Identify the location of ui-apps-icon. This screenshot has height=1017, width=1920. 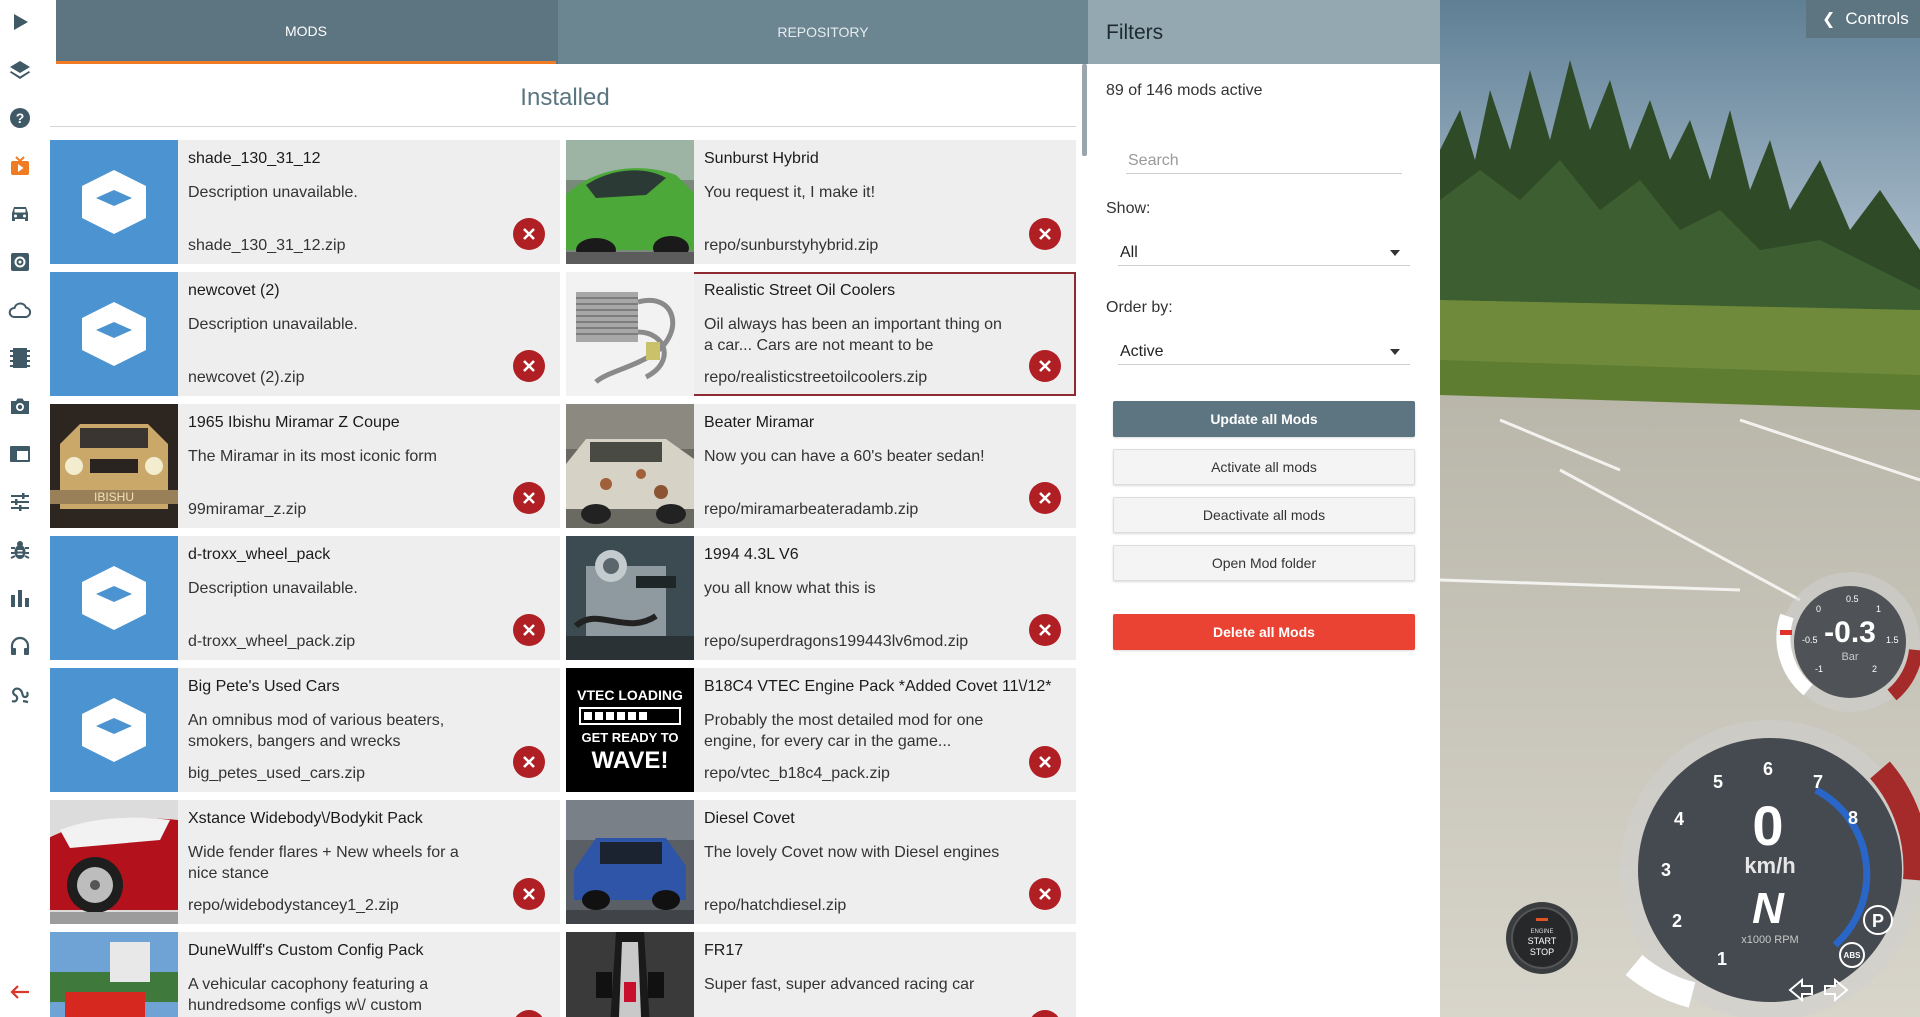
(20, 454).